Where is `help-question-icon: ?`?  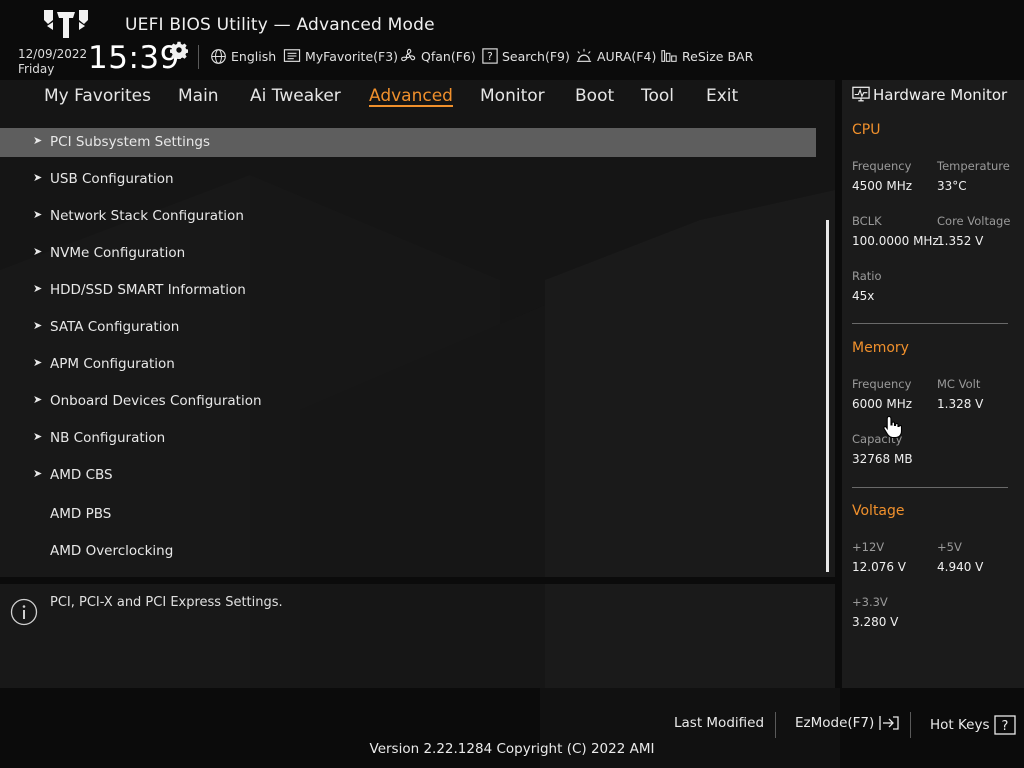
help-question-icon: ? is located at coordinates (1004, 725).